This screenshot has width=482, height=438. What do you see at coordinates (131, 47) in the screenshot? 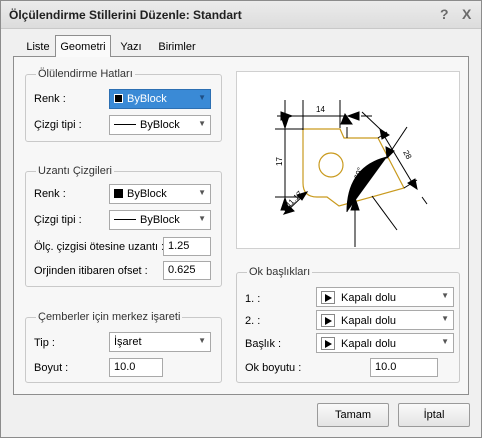
I see `tab-yazi: Yazı` at bounding box center [131, 47].